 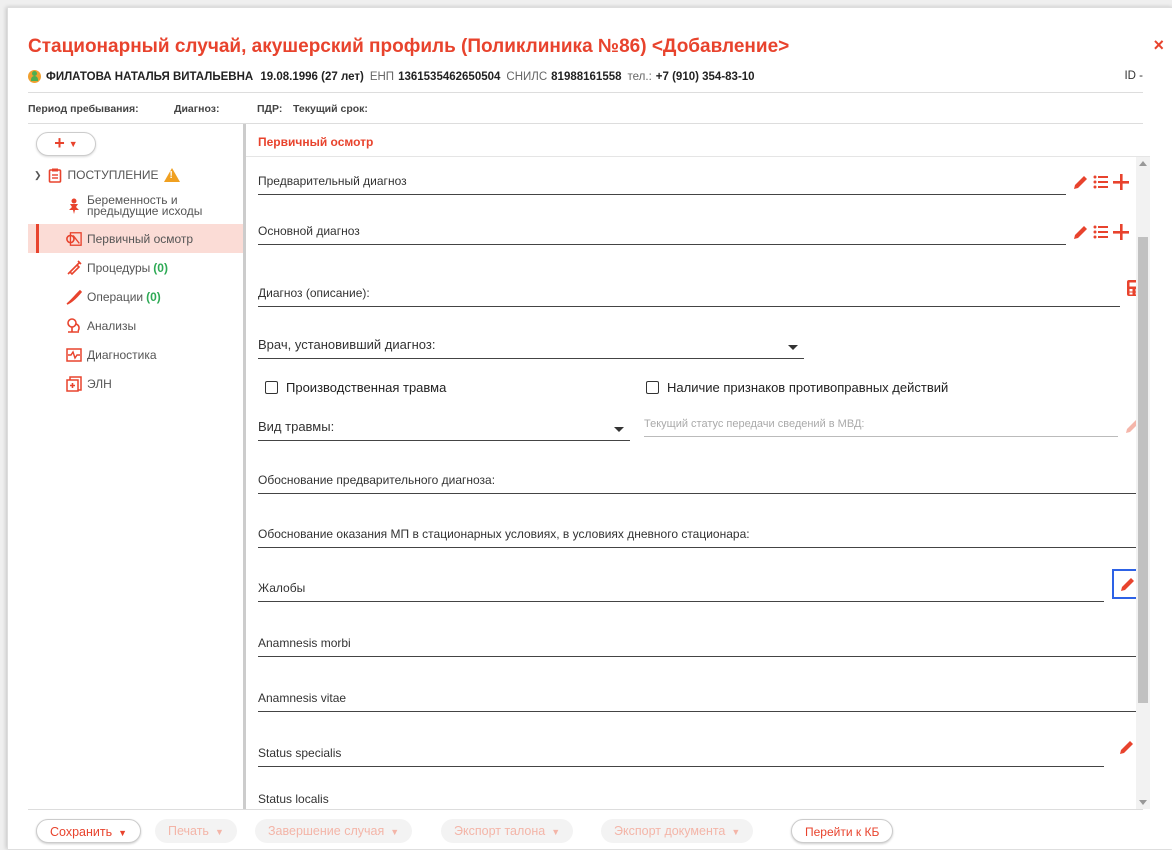 What do you see at coordinates (689, 294) in the screenshot?
I see `diagnosis-description-field: Диагноз (описание):` at bounding box center [689, 294].